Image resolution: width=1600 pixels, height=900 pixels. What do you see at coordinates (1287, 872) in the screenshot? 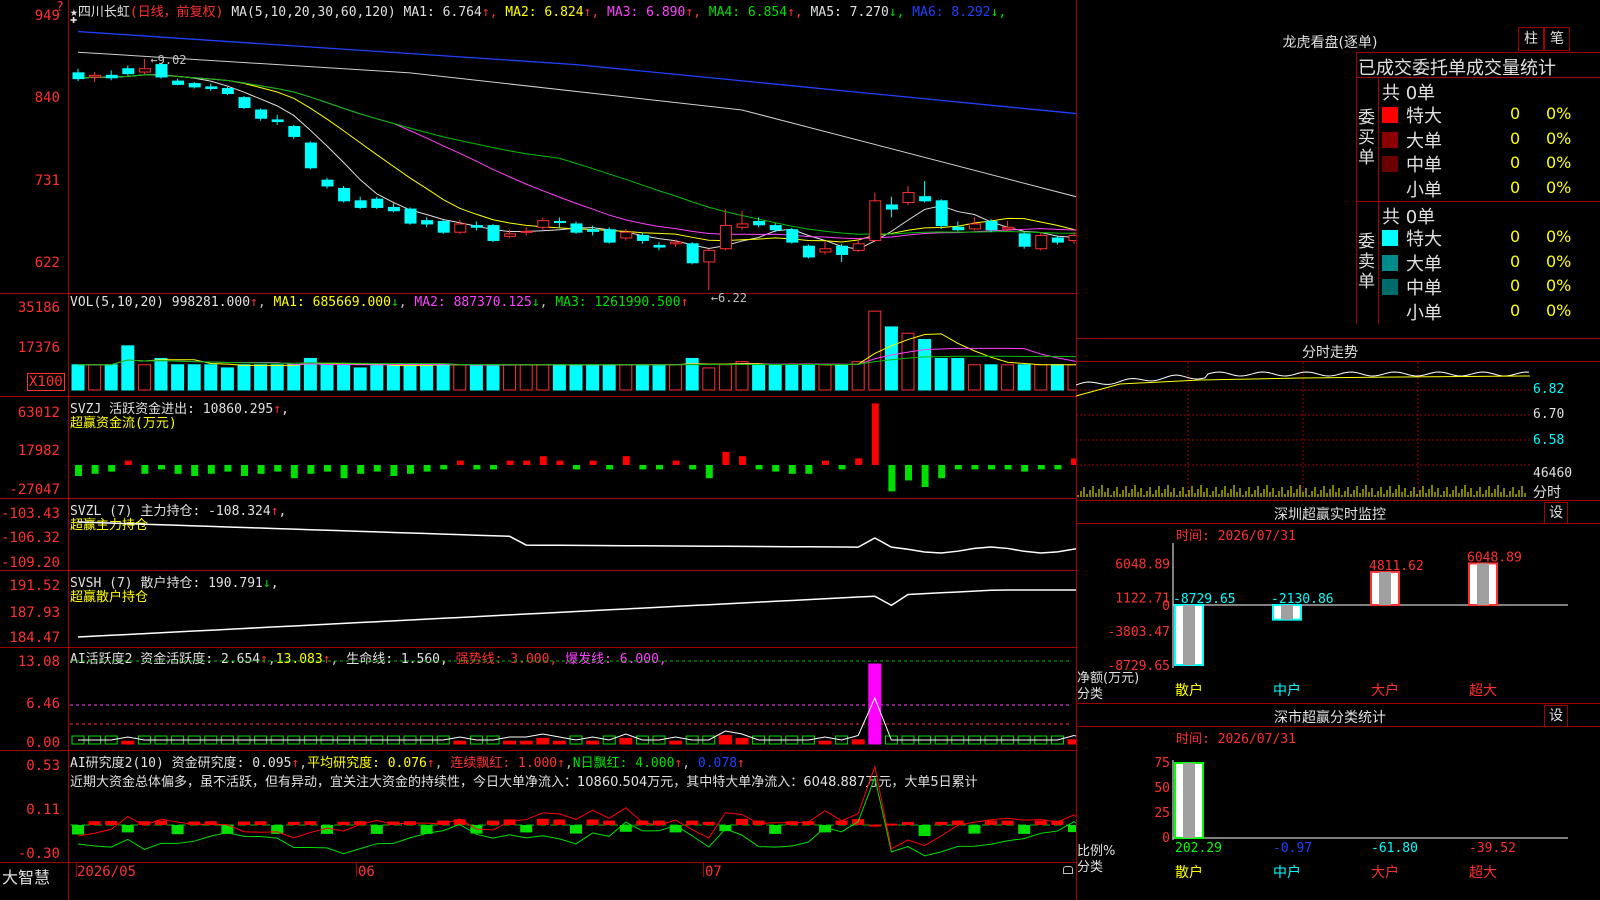
I see `class-category: 中户` at bounding box center [1287, 872].